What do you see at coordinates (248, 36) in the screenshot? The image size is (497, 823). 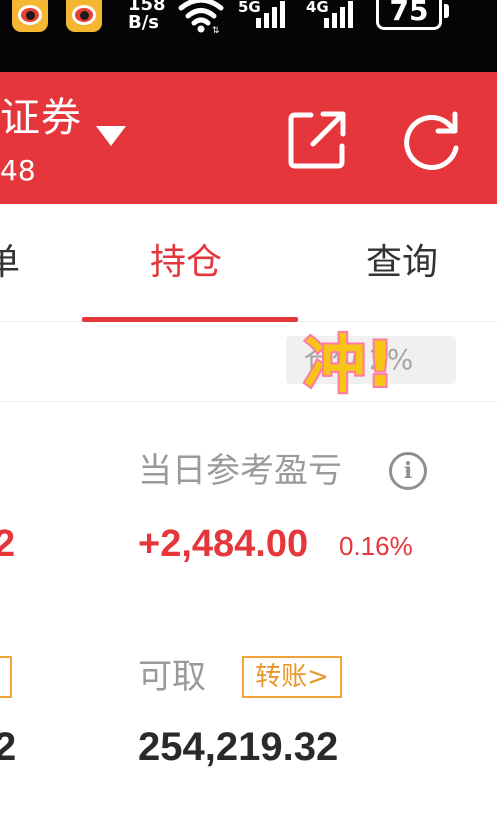 I see `status-bar: 158 B/s ⇅ 5G 4G 75` at bounding box center [248, 36].